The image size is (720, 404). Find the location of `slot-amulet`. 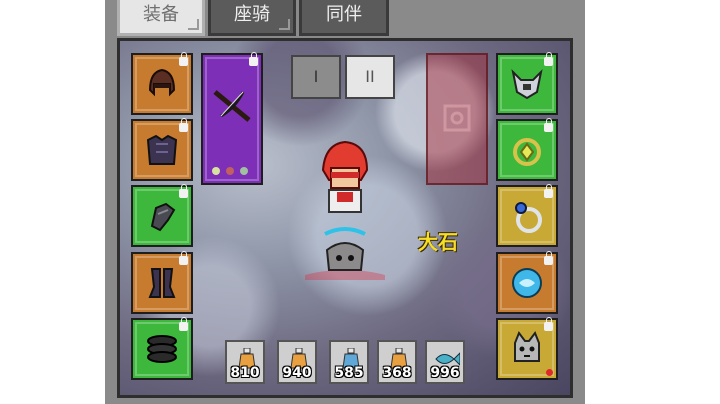

slot-amulet is located at coordinates (527, 149).